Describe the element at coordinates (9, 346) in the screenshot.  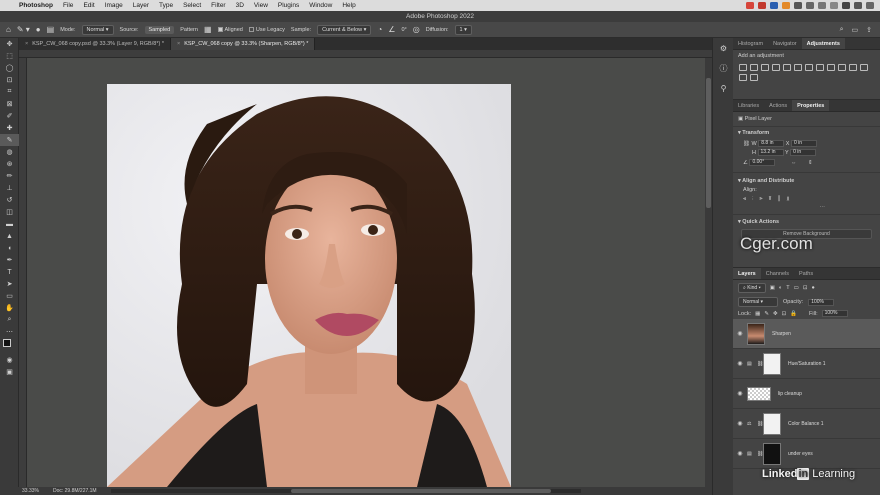
I see `color-swatches` at that location.